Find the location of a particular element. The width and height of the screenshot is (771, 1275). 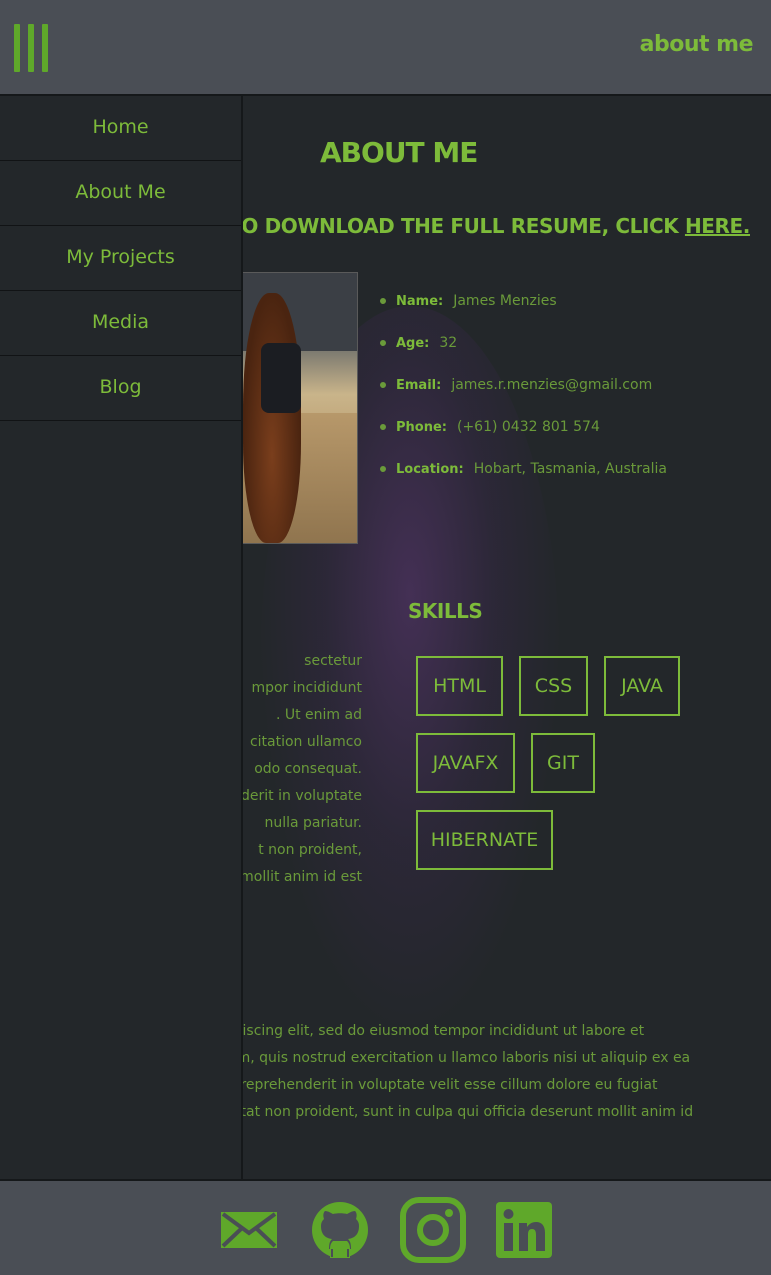

info-location: Location: Hobart, Tasmania, Australia is located at coordinates (523, 481).